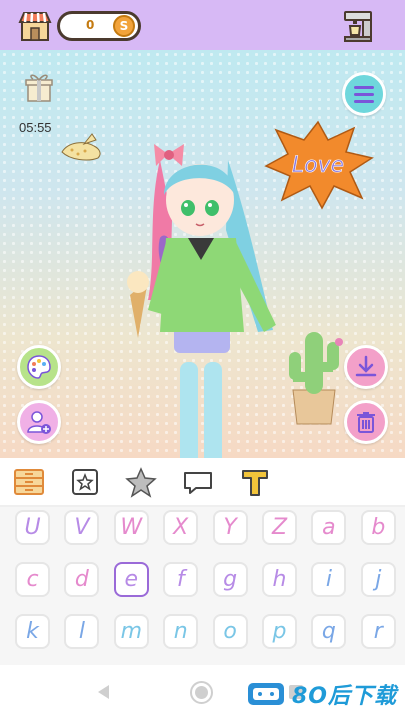  I want to click on add-person-icon, so click(39, 422).